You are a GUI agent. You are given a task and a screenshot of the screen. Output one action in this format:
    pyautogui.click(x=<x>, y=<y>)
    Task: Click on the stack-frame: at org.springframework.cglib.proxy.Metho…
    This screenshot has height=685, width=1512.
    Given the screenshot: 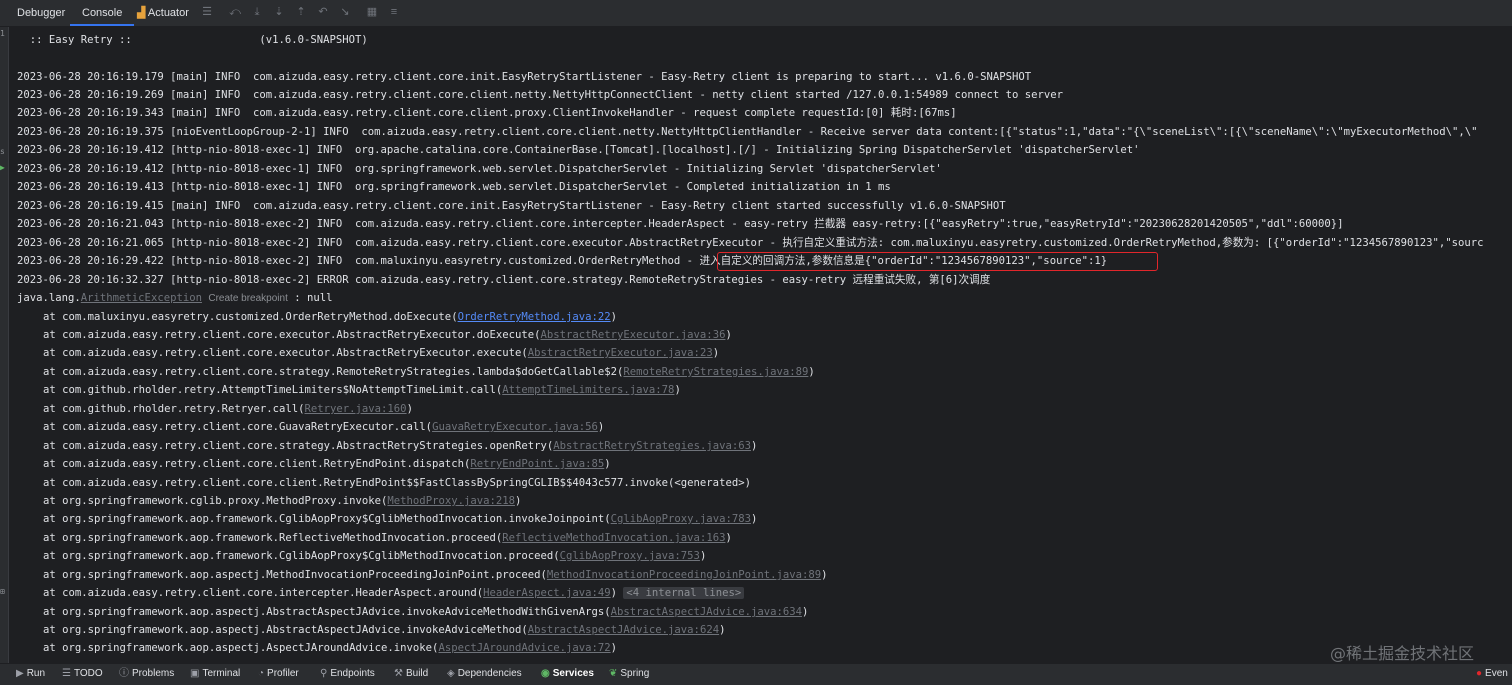 What is the action you would take?
    pyautogui.click(x=282, y=501)
    